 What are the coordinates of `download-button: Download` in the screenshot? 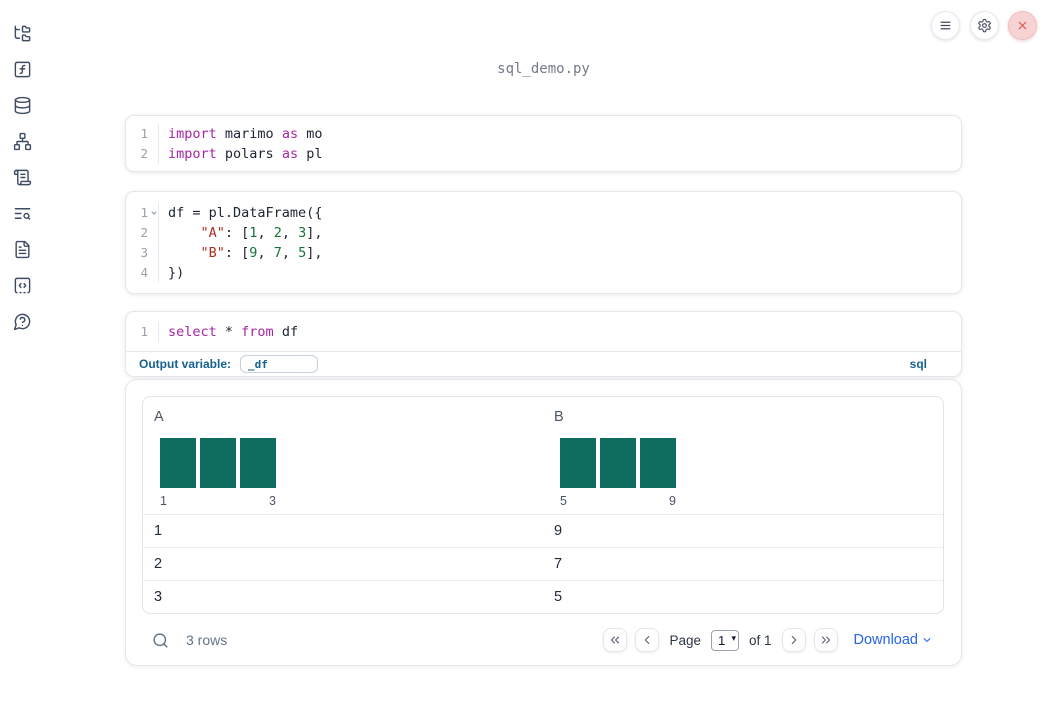 It's located at (894, 640).